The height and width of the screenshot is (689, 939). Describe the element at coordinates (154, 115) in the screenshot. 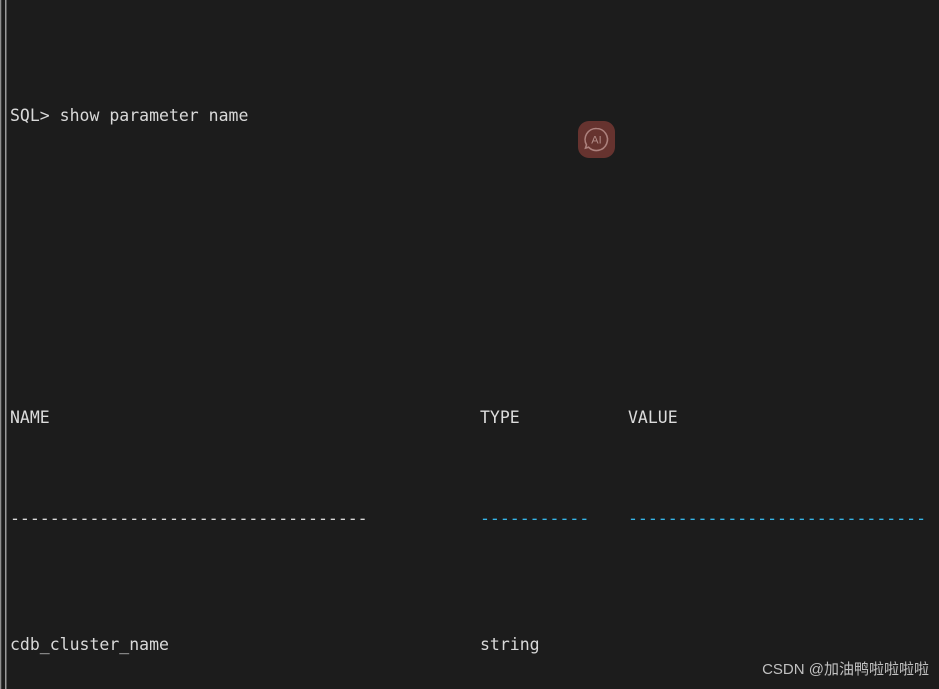

I see `command-text: show parameter name` at that location.